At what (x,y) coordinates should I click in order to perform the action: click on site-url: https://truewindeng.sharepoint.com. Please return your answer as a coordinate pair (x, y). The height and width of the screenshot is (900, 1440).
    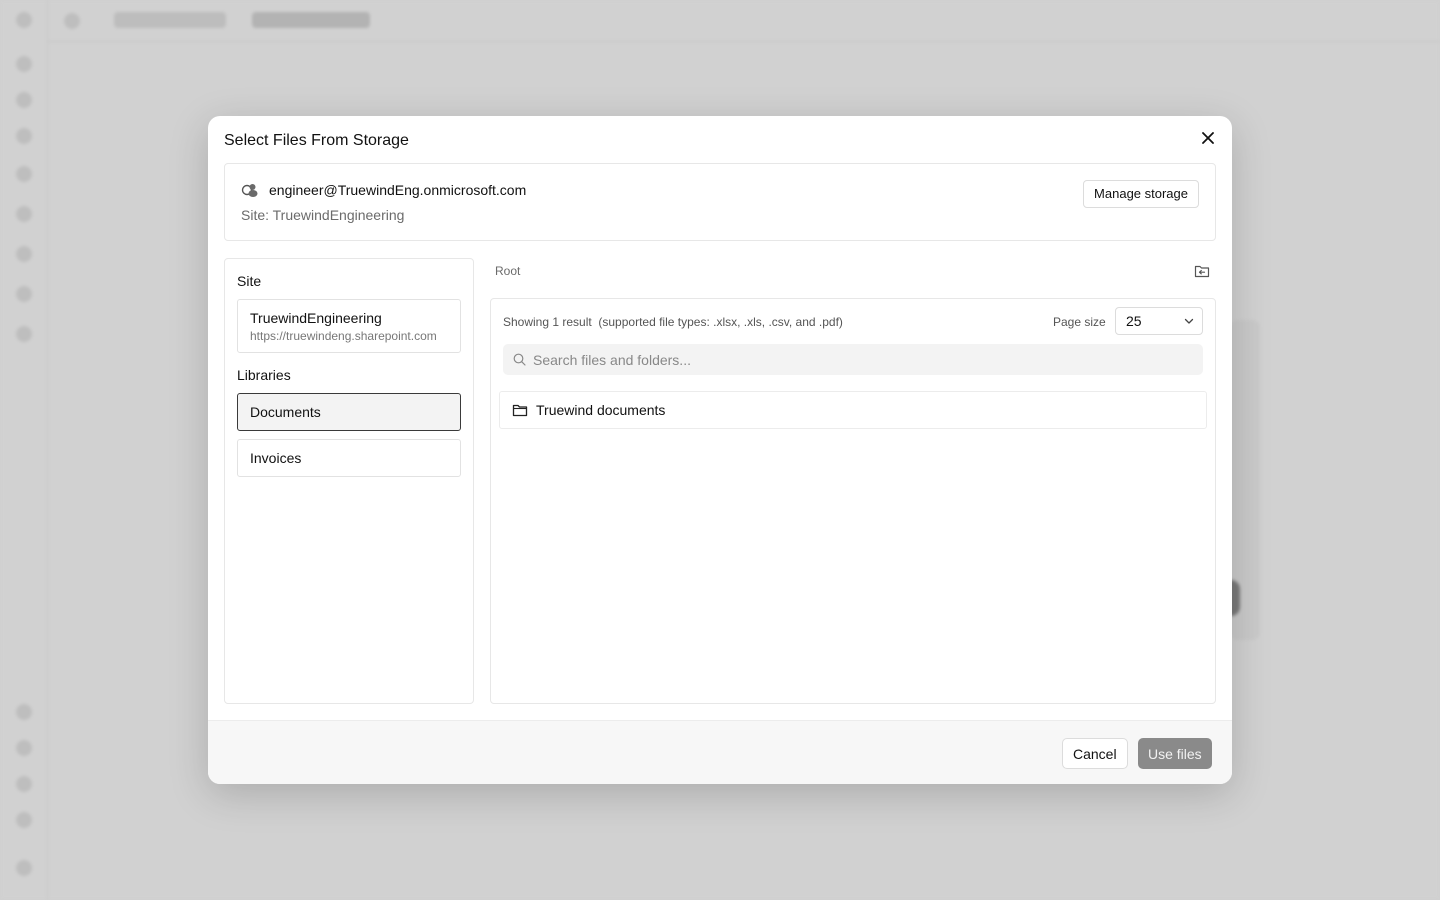
    Looking at the image, I should click on (343, 336).